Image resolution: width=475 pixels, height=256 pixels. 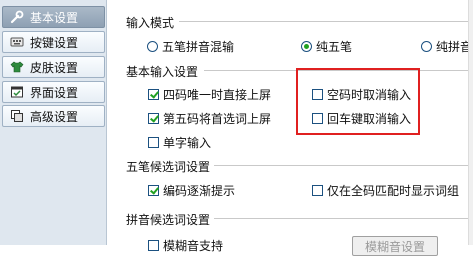 I want to click on wrench-icon, so click(x=17, y=17).